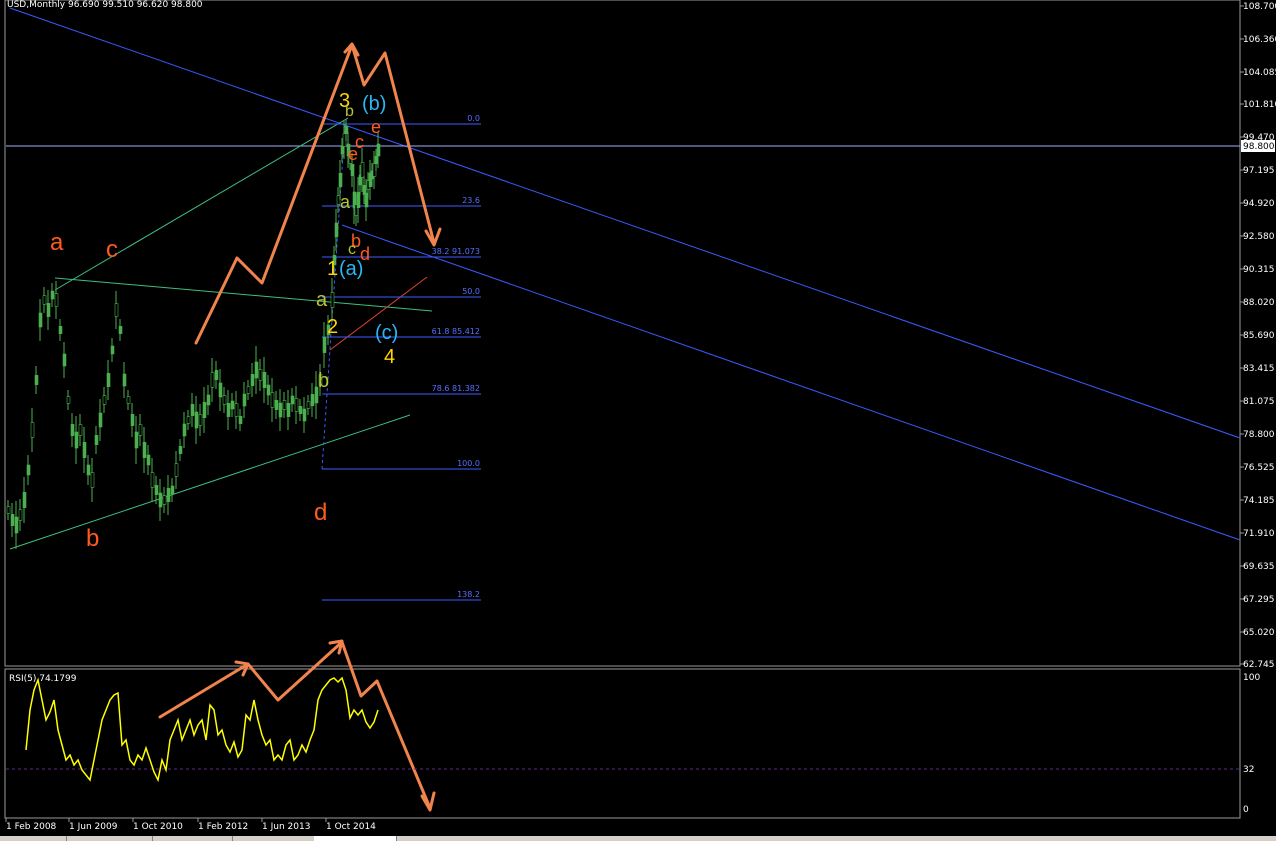 The height and width of the screenshot is (841, 1276). I want to click on price-tick-label: 104.085, so click(1259, 73).